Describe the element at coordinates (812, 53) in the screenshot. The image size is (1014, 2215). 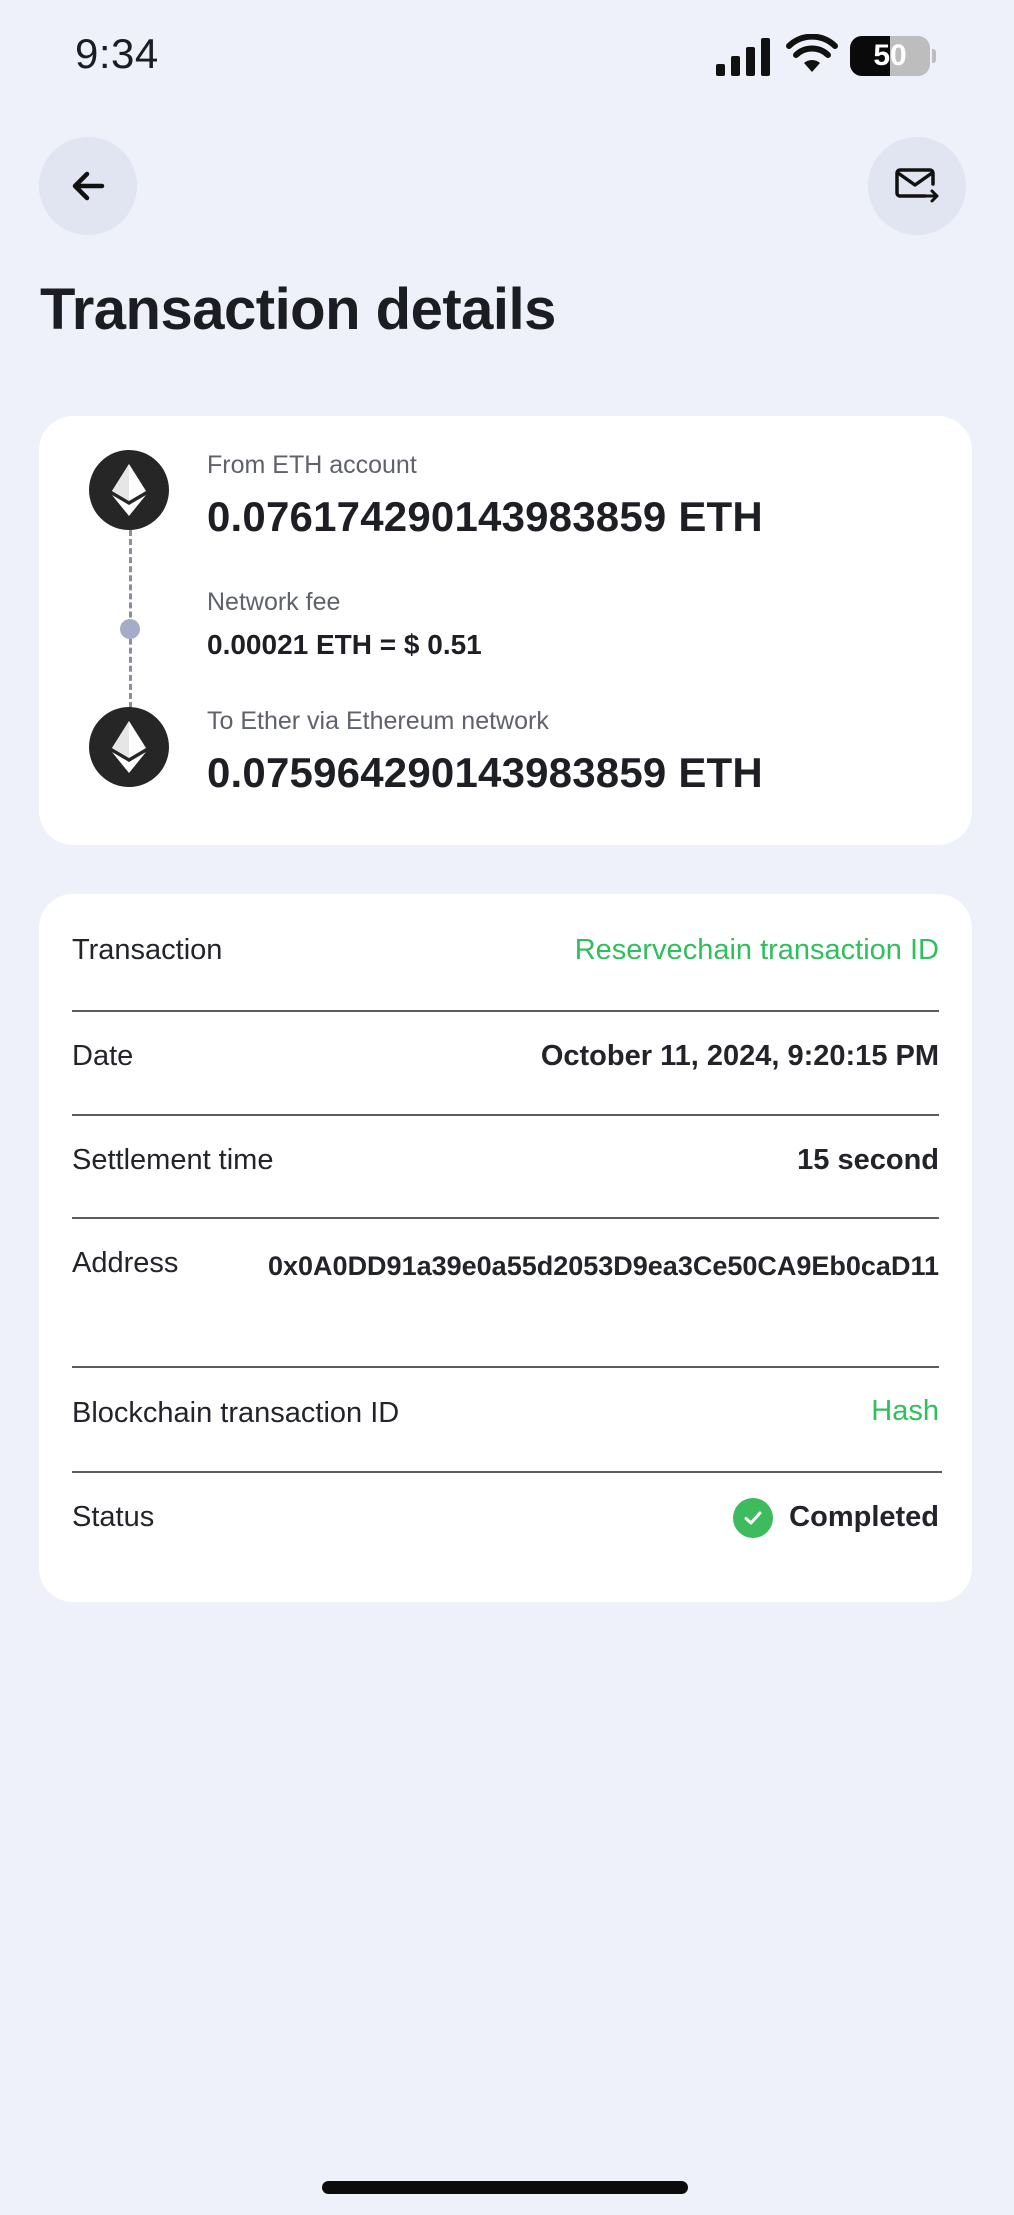
I see `wifi-icon` at that location.